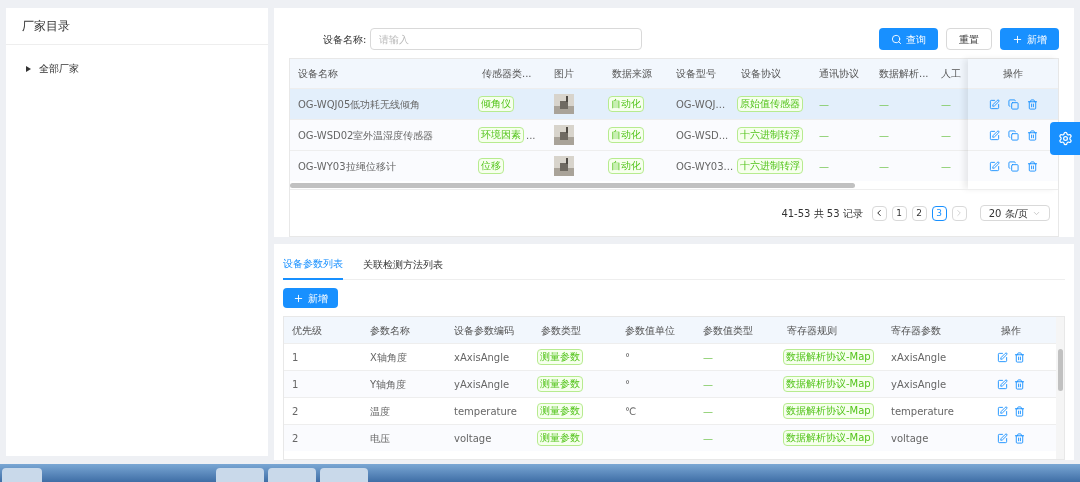 This screenshot has width=1080, height=482. I want to click on tab: 设备参数列表, so click(313, 267).